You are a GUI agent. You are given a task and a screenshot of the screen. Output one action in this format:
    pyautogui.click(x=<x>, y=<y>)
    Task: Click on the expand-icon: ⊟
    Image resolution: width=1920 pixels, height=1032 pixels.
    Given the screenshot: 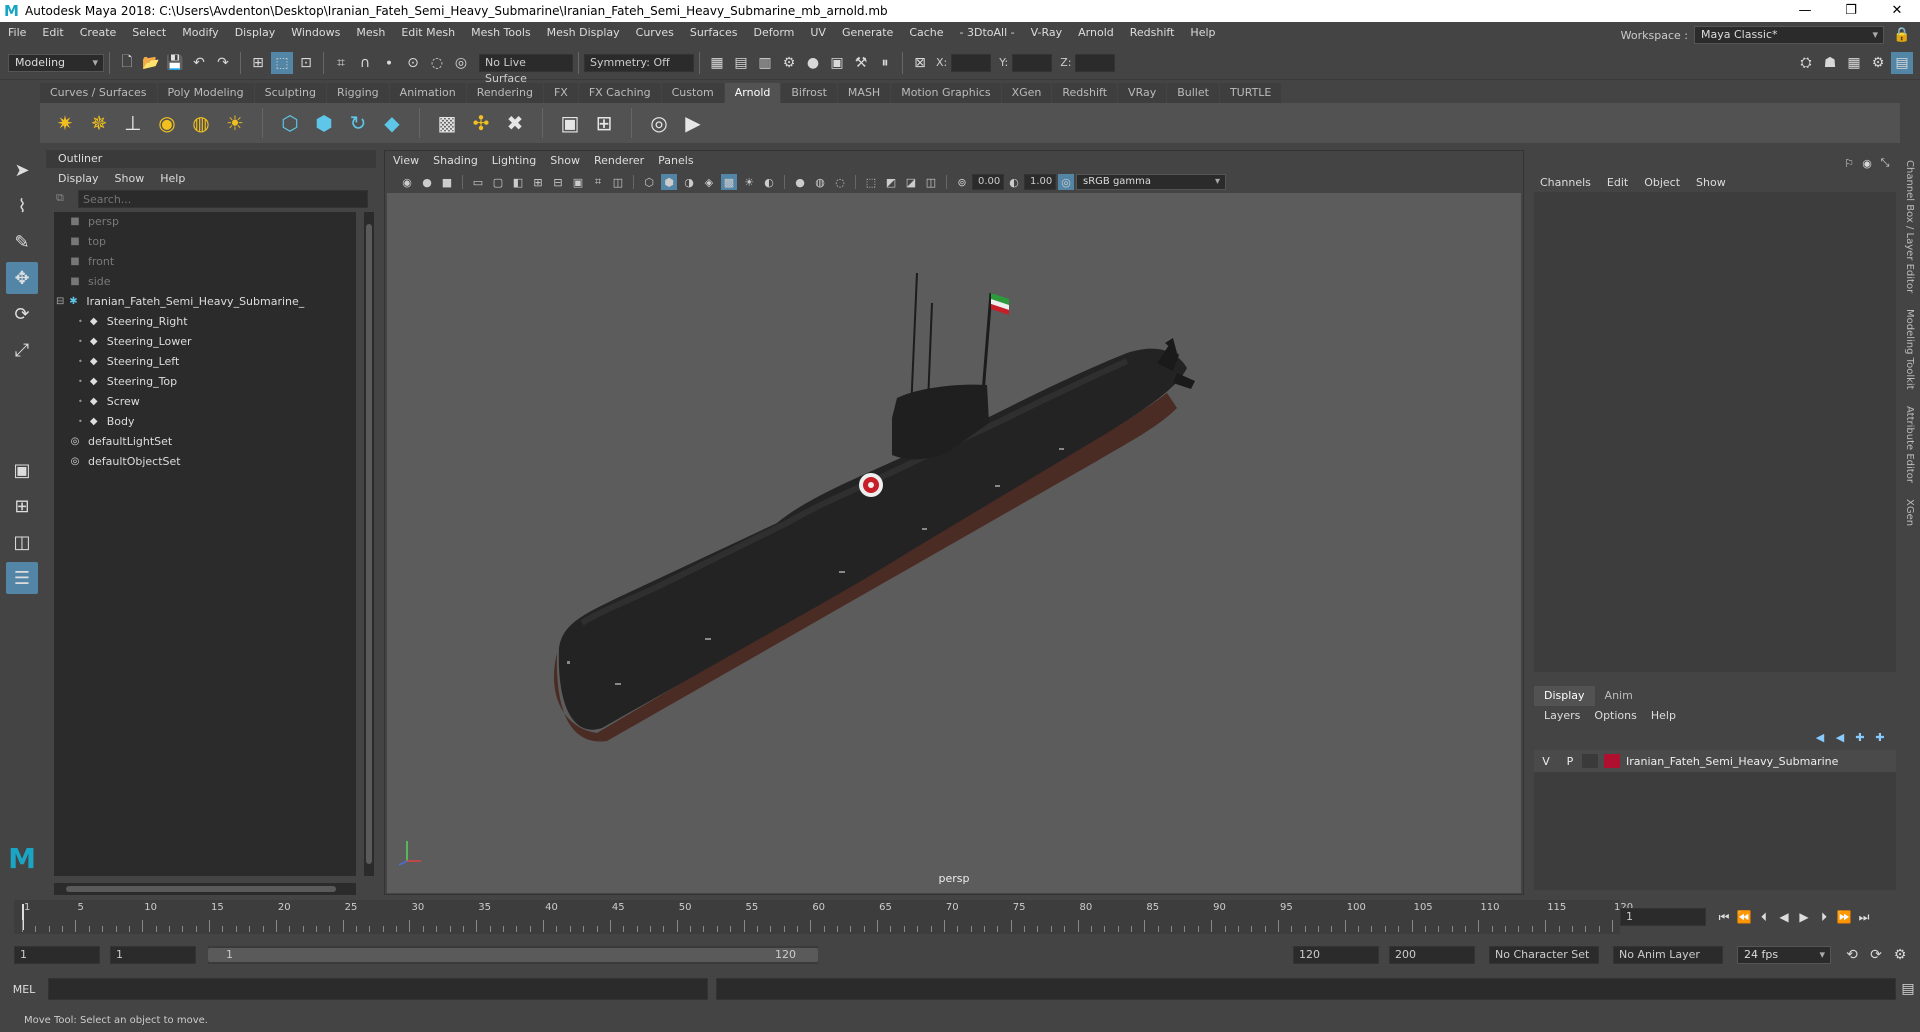 What is the action you would take?
    pyautogui.click(x=60, y=302)
    